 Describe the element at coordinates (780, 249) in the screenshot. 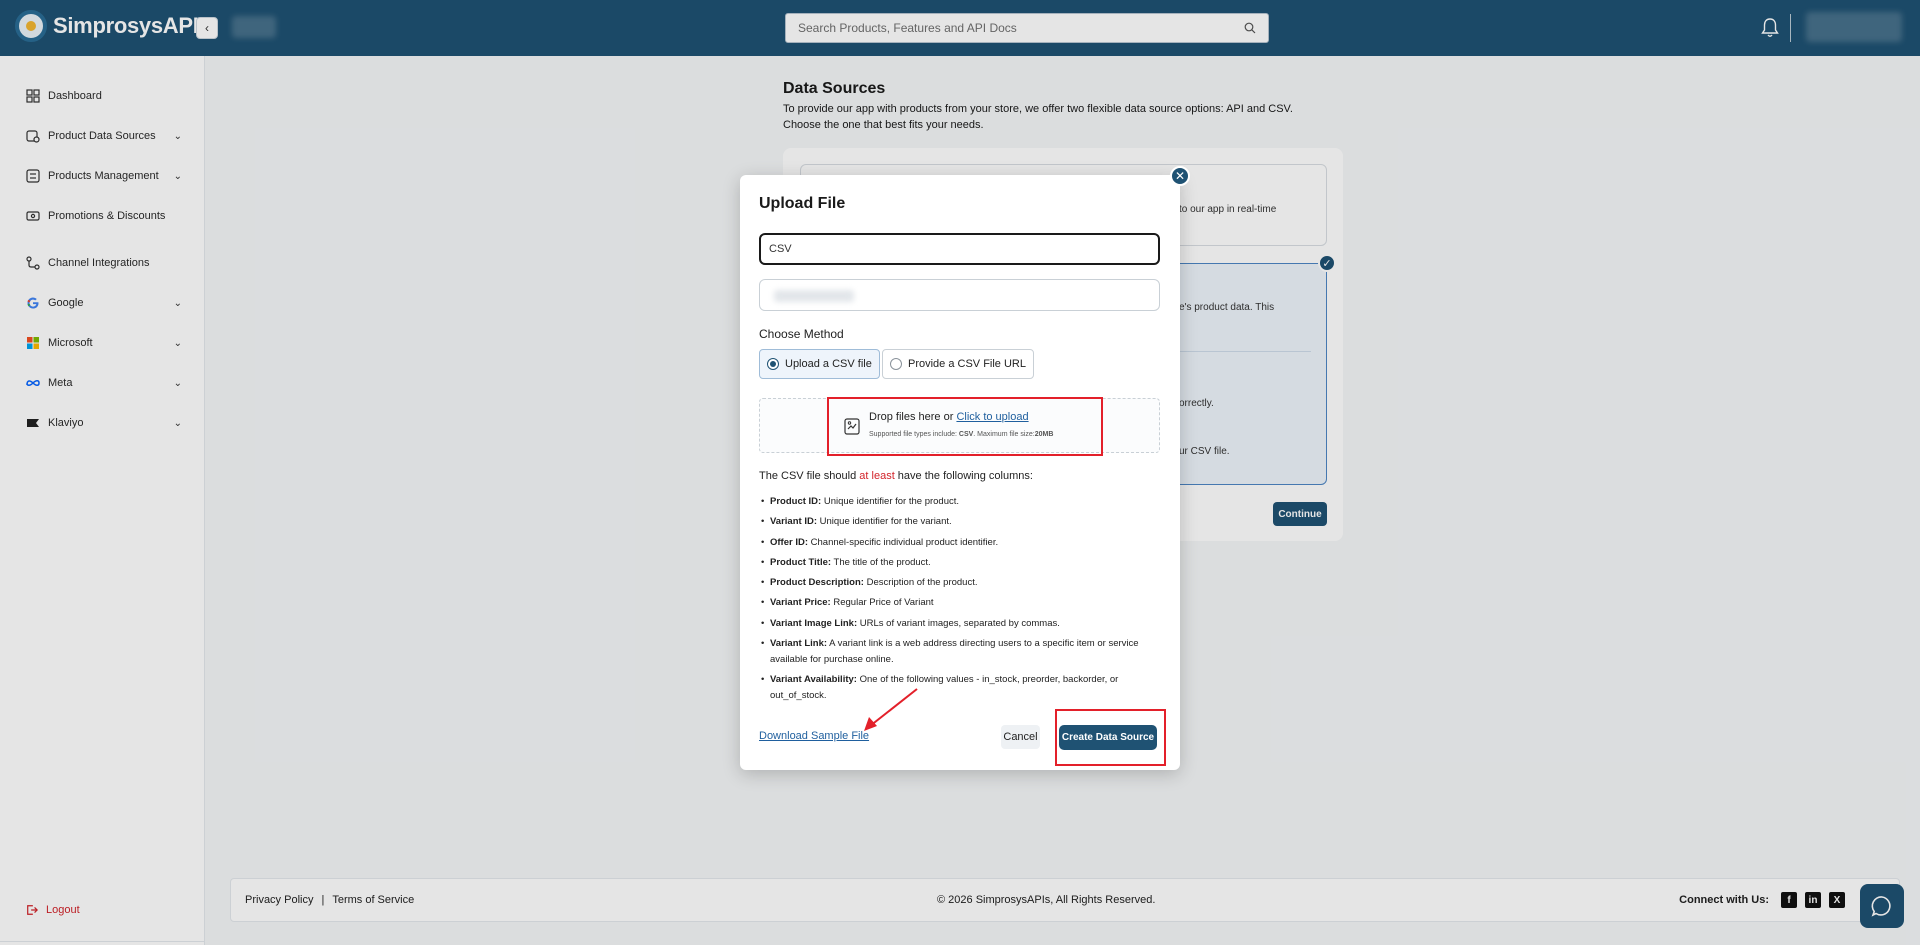

I see `type-value: CSV` at that location.